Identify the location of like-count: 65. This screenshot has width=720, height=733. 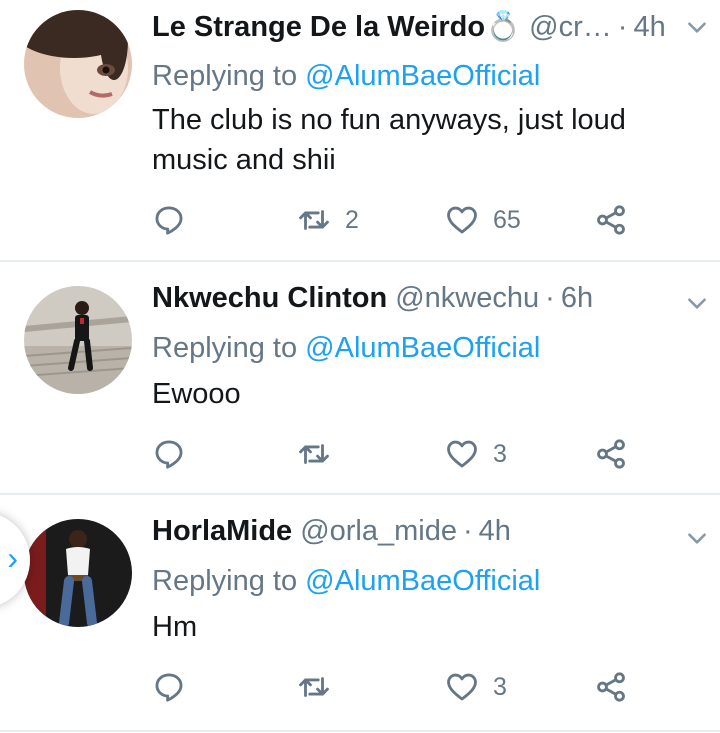
(507, 219).